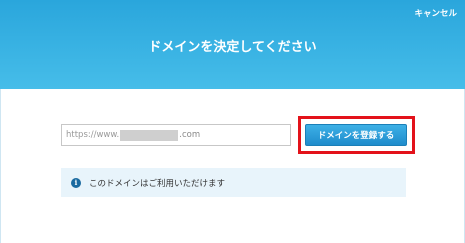  Describe the element at coordinates (232, 47) in the screenshot. I see `page-title: ドメインを決定してください` at that location.